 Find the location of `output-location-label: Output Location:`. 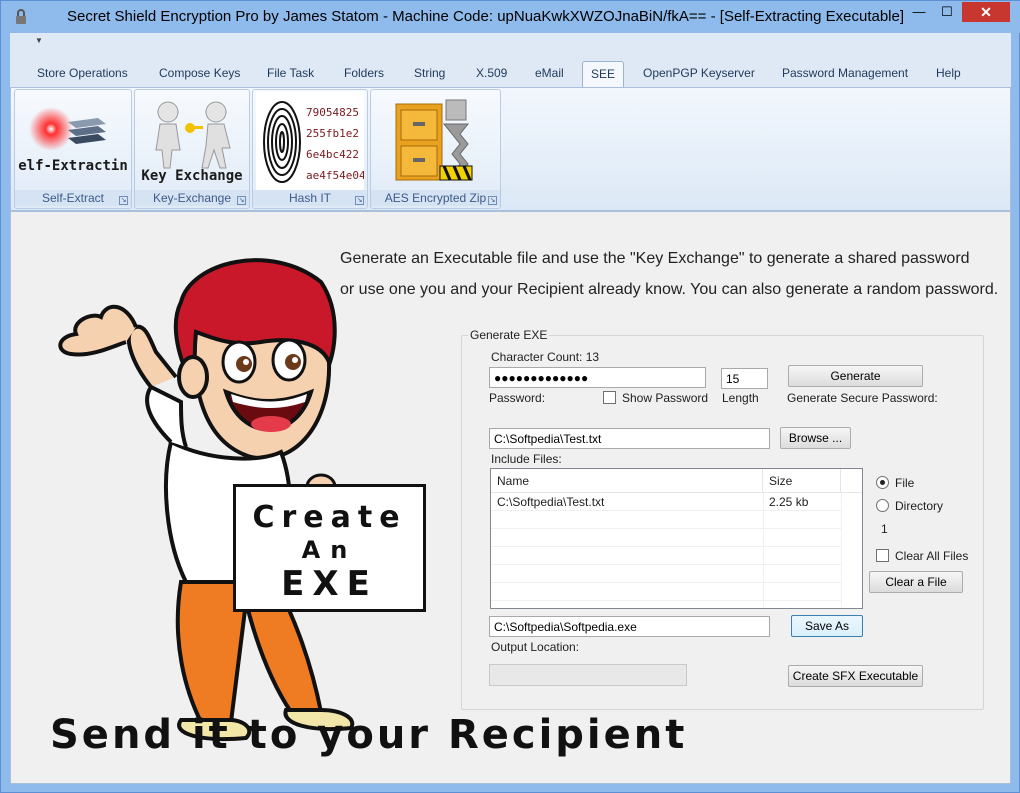

output-location-label: Output Location: is located at coordinates (535, 647).